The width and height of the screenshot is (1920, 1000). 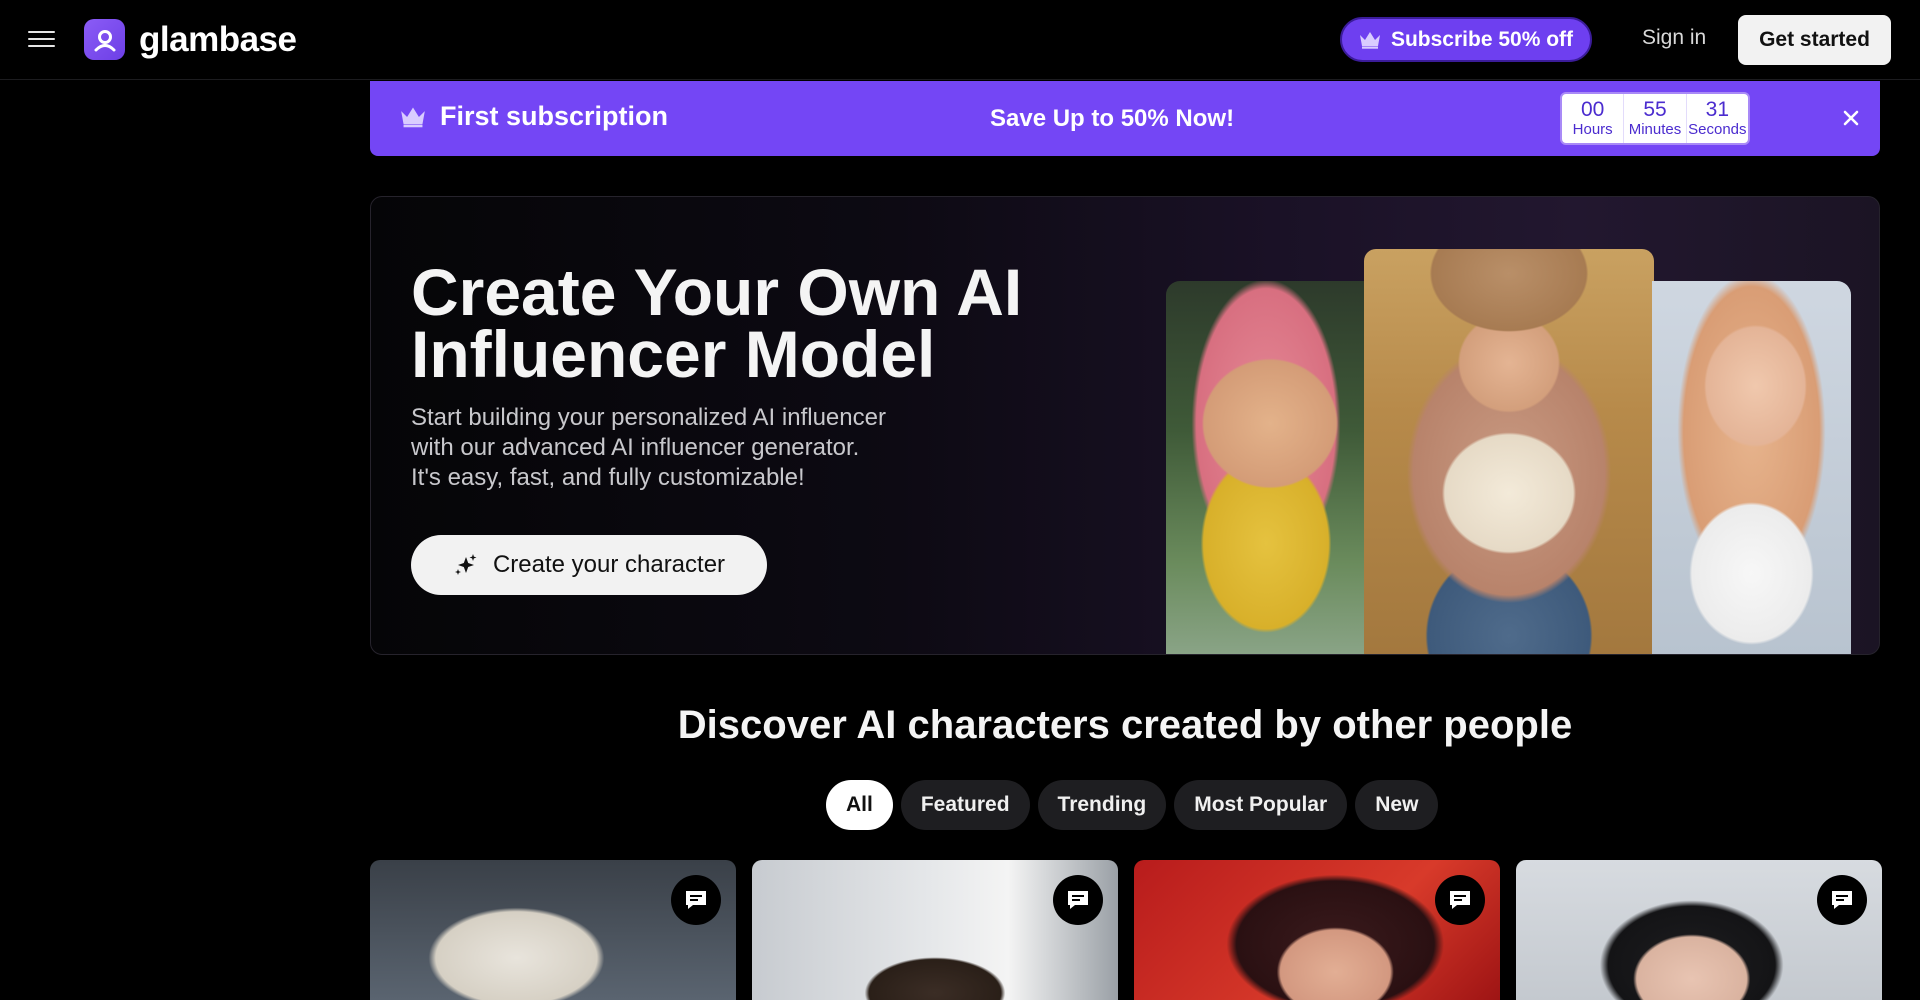 I want to click on promo-title: First subscription, so click(x=554, y=116).